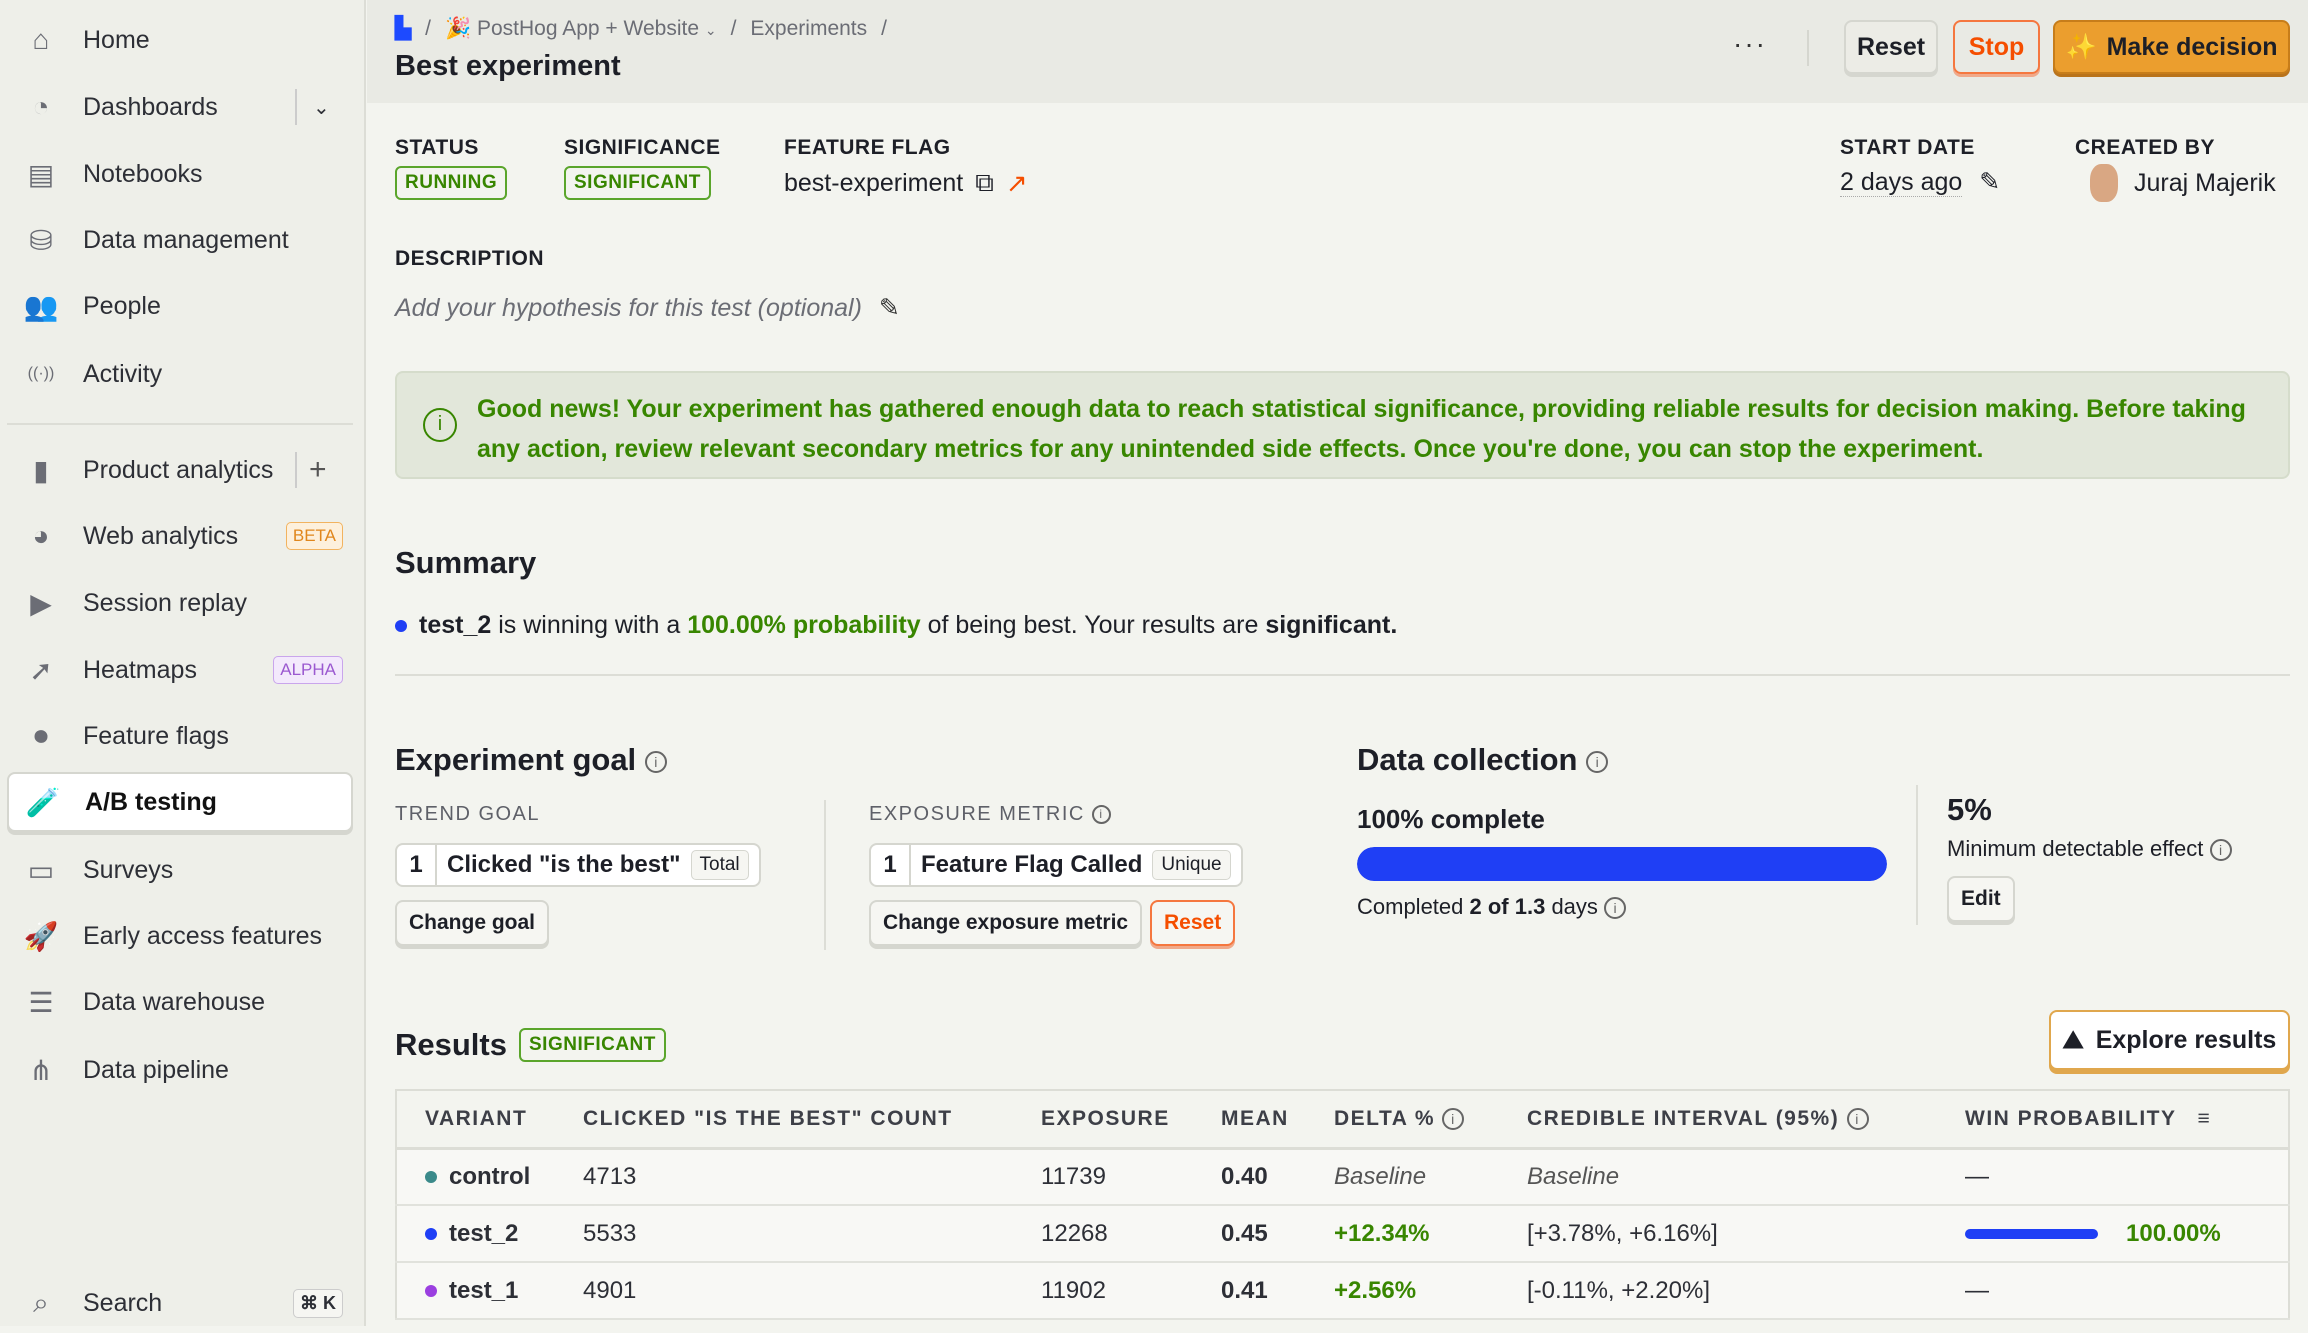 The width and height of the screenshot is (2308, 1333). Describe the element at coordinates (2127, 1120) in the screenshot. I see `column-header-win-probability: WIN PROBABILITY ≡` at that location.